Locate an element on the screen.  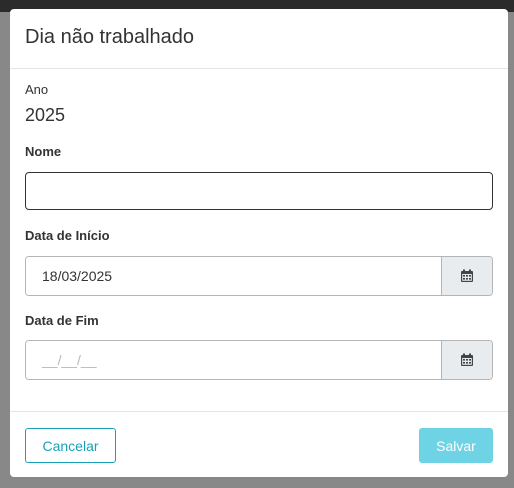
start-date-group: 18/03/2025 is located at coordinates (259, 276).